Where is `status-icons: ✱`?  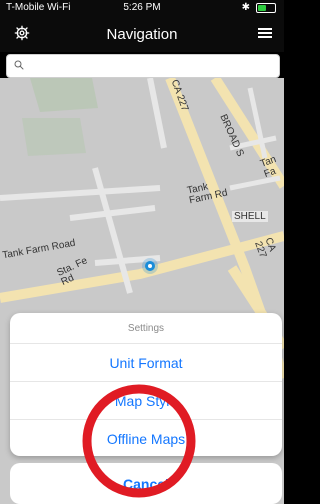
status-icons: ✱ is located at coordinates (259, 7).